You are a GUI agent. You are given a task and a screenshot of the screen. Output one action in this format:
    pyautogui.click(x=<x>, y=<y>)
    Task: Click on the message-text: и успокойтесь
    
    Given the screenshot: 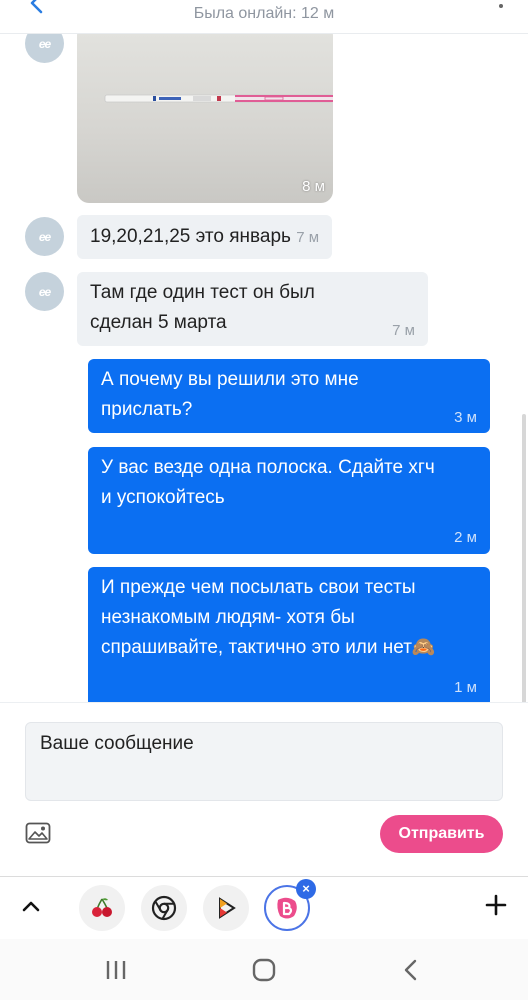 What is the action you would take?
    pyautogui.click(x=163, y=497)
    